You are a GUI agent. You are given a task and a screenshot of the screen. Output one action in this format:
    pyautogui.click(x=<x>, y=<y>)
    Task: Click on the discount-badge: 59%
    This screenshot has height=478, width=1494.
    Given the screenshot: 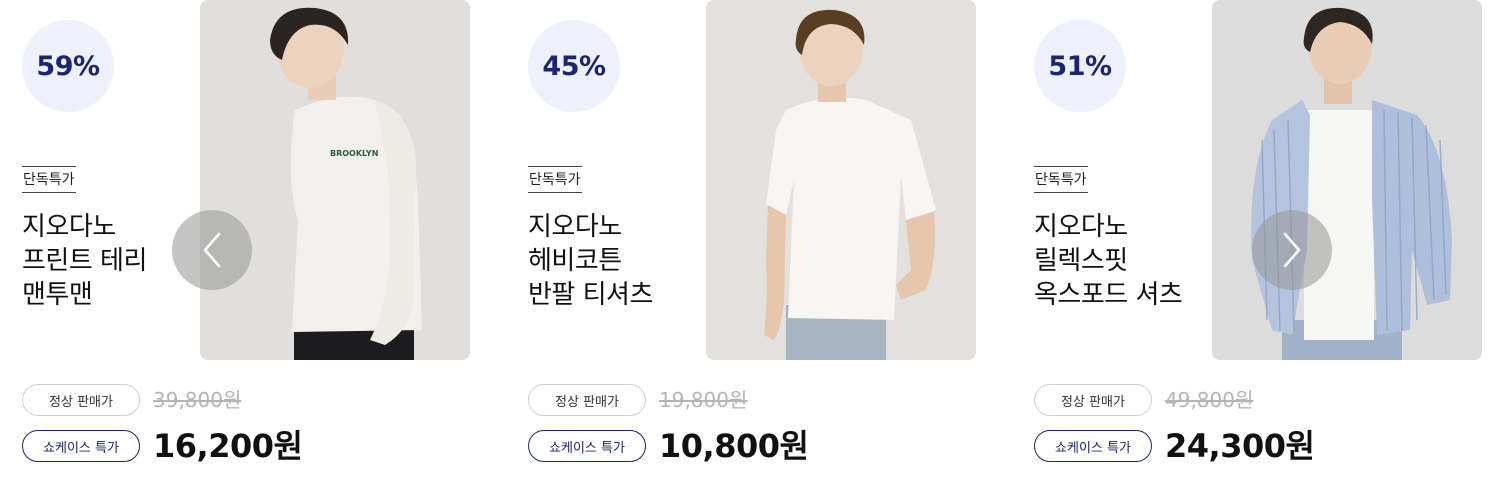 What is the action you would take?
    pyautogui.click(x=68, y=66)
    